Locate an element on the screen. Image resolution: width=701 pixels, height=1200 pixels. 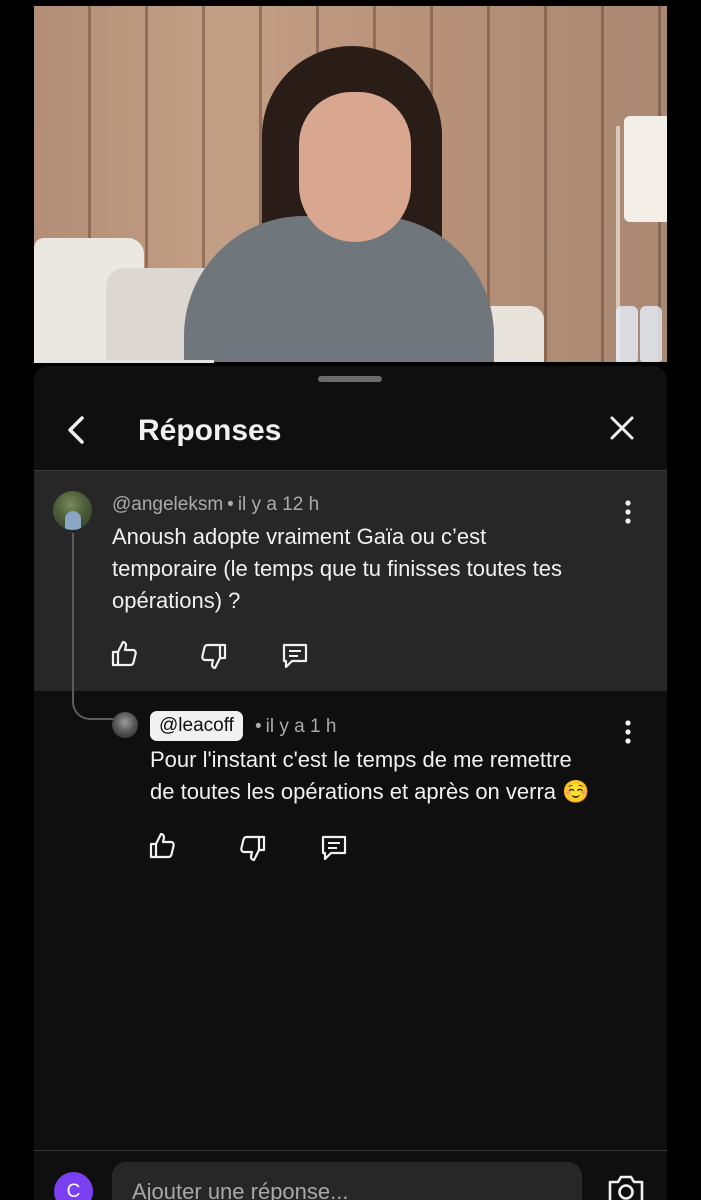
video-progress-bar is located at coordinates (124, 361).